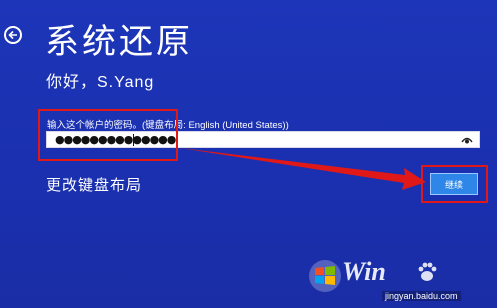 This screenshot has height=308, width=497. What do you see at coordinates (427, 271) in the screenshot?
I see `baidu-paw-icon` at bounding box center [427, 271].